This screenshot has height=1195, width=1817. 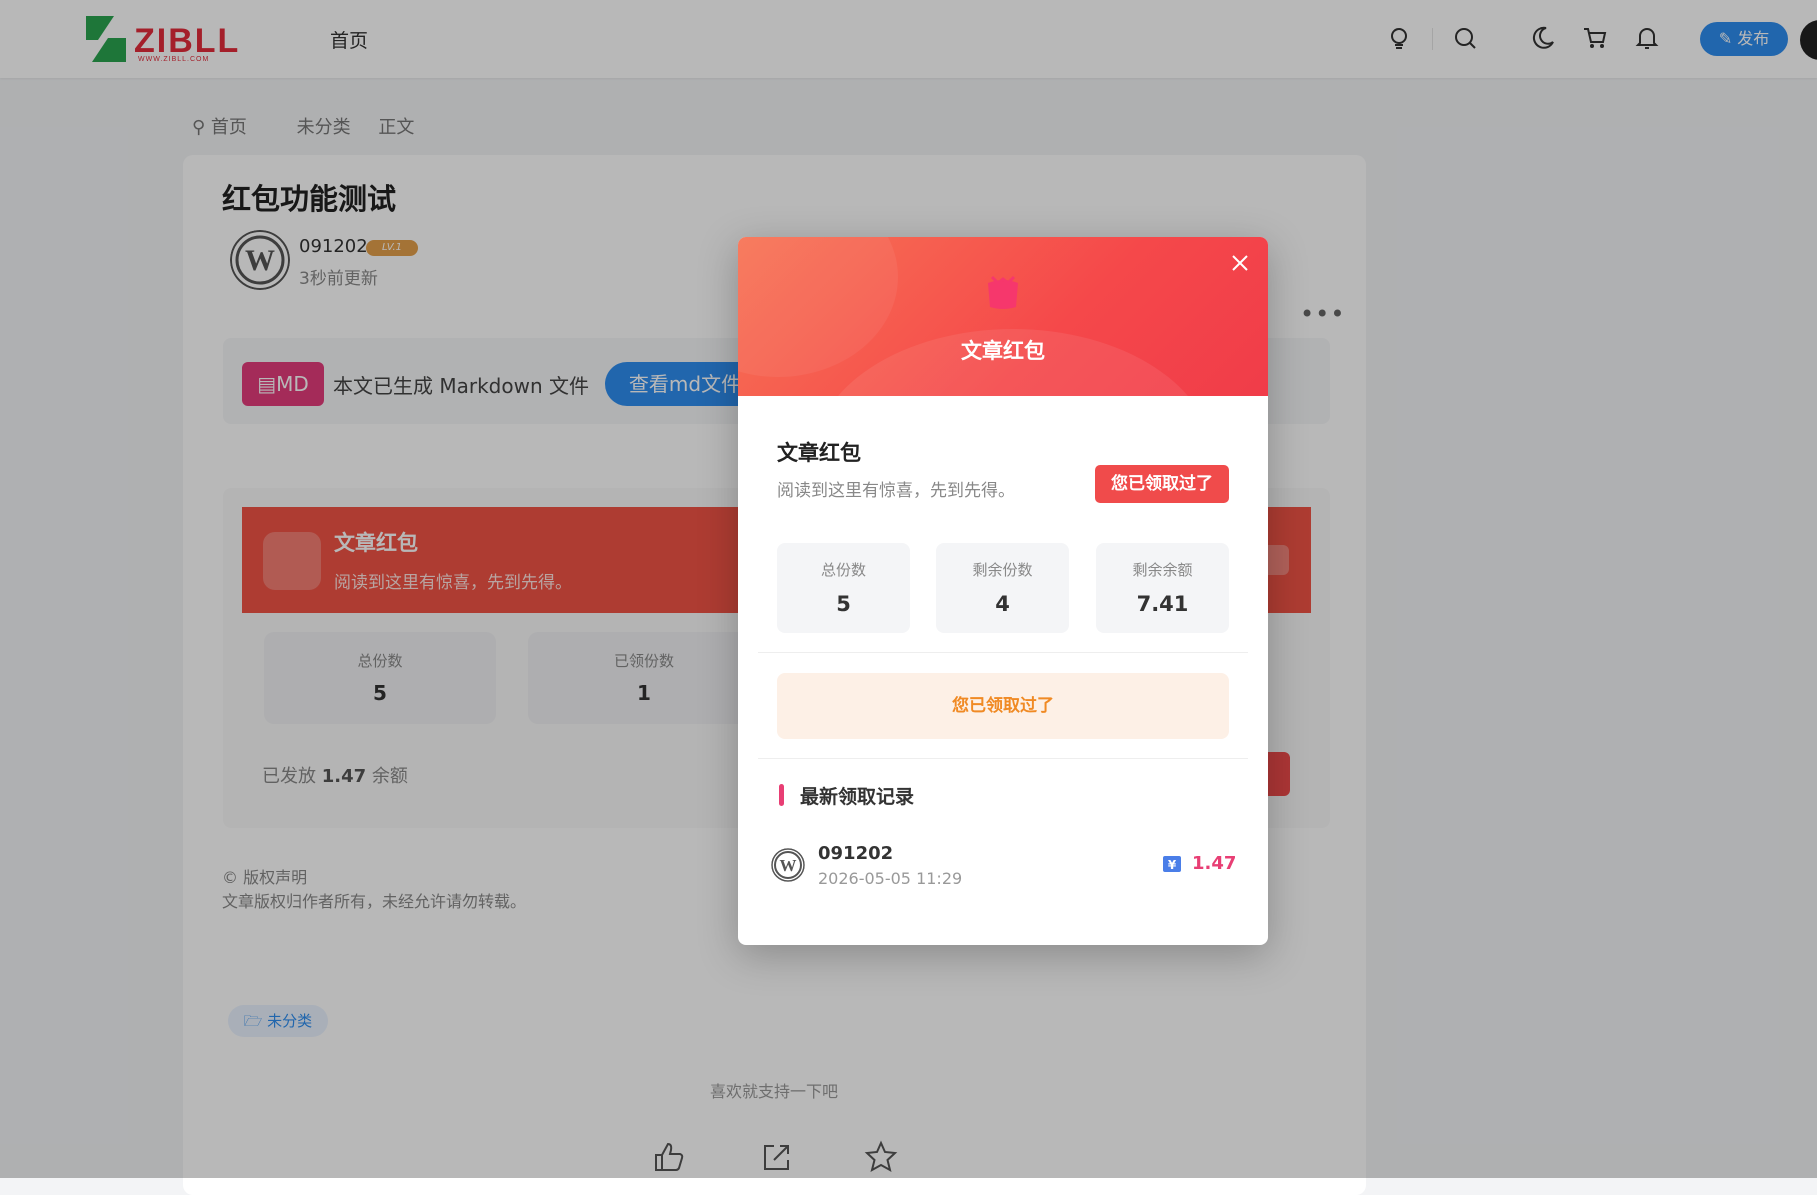 What do you see at coordinates (1162, 570) in the screenshot?
I see `stat-label: 剩余余额` at bounding box center [1162, 570].